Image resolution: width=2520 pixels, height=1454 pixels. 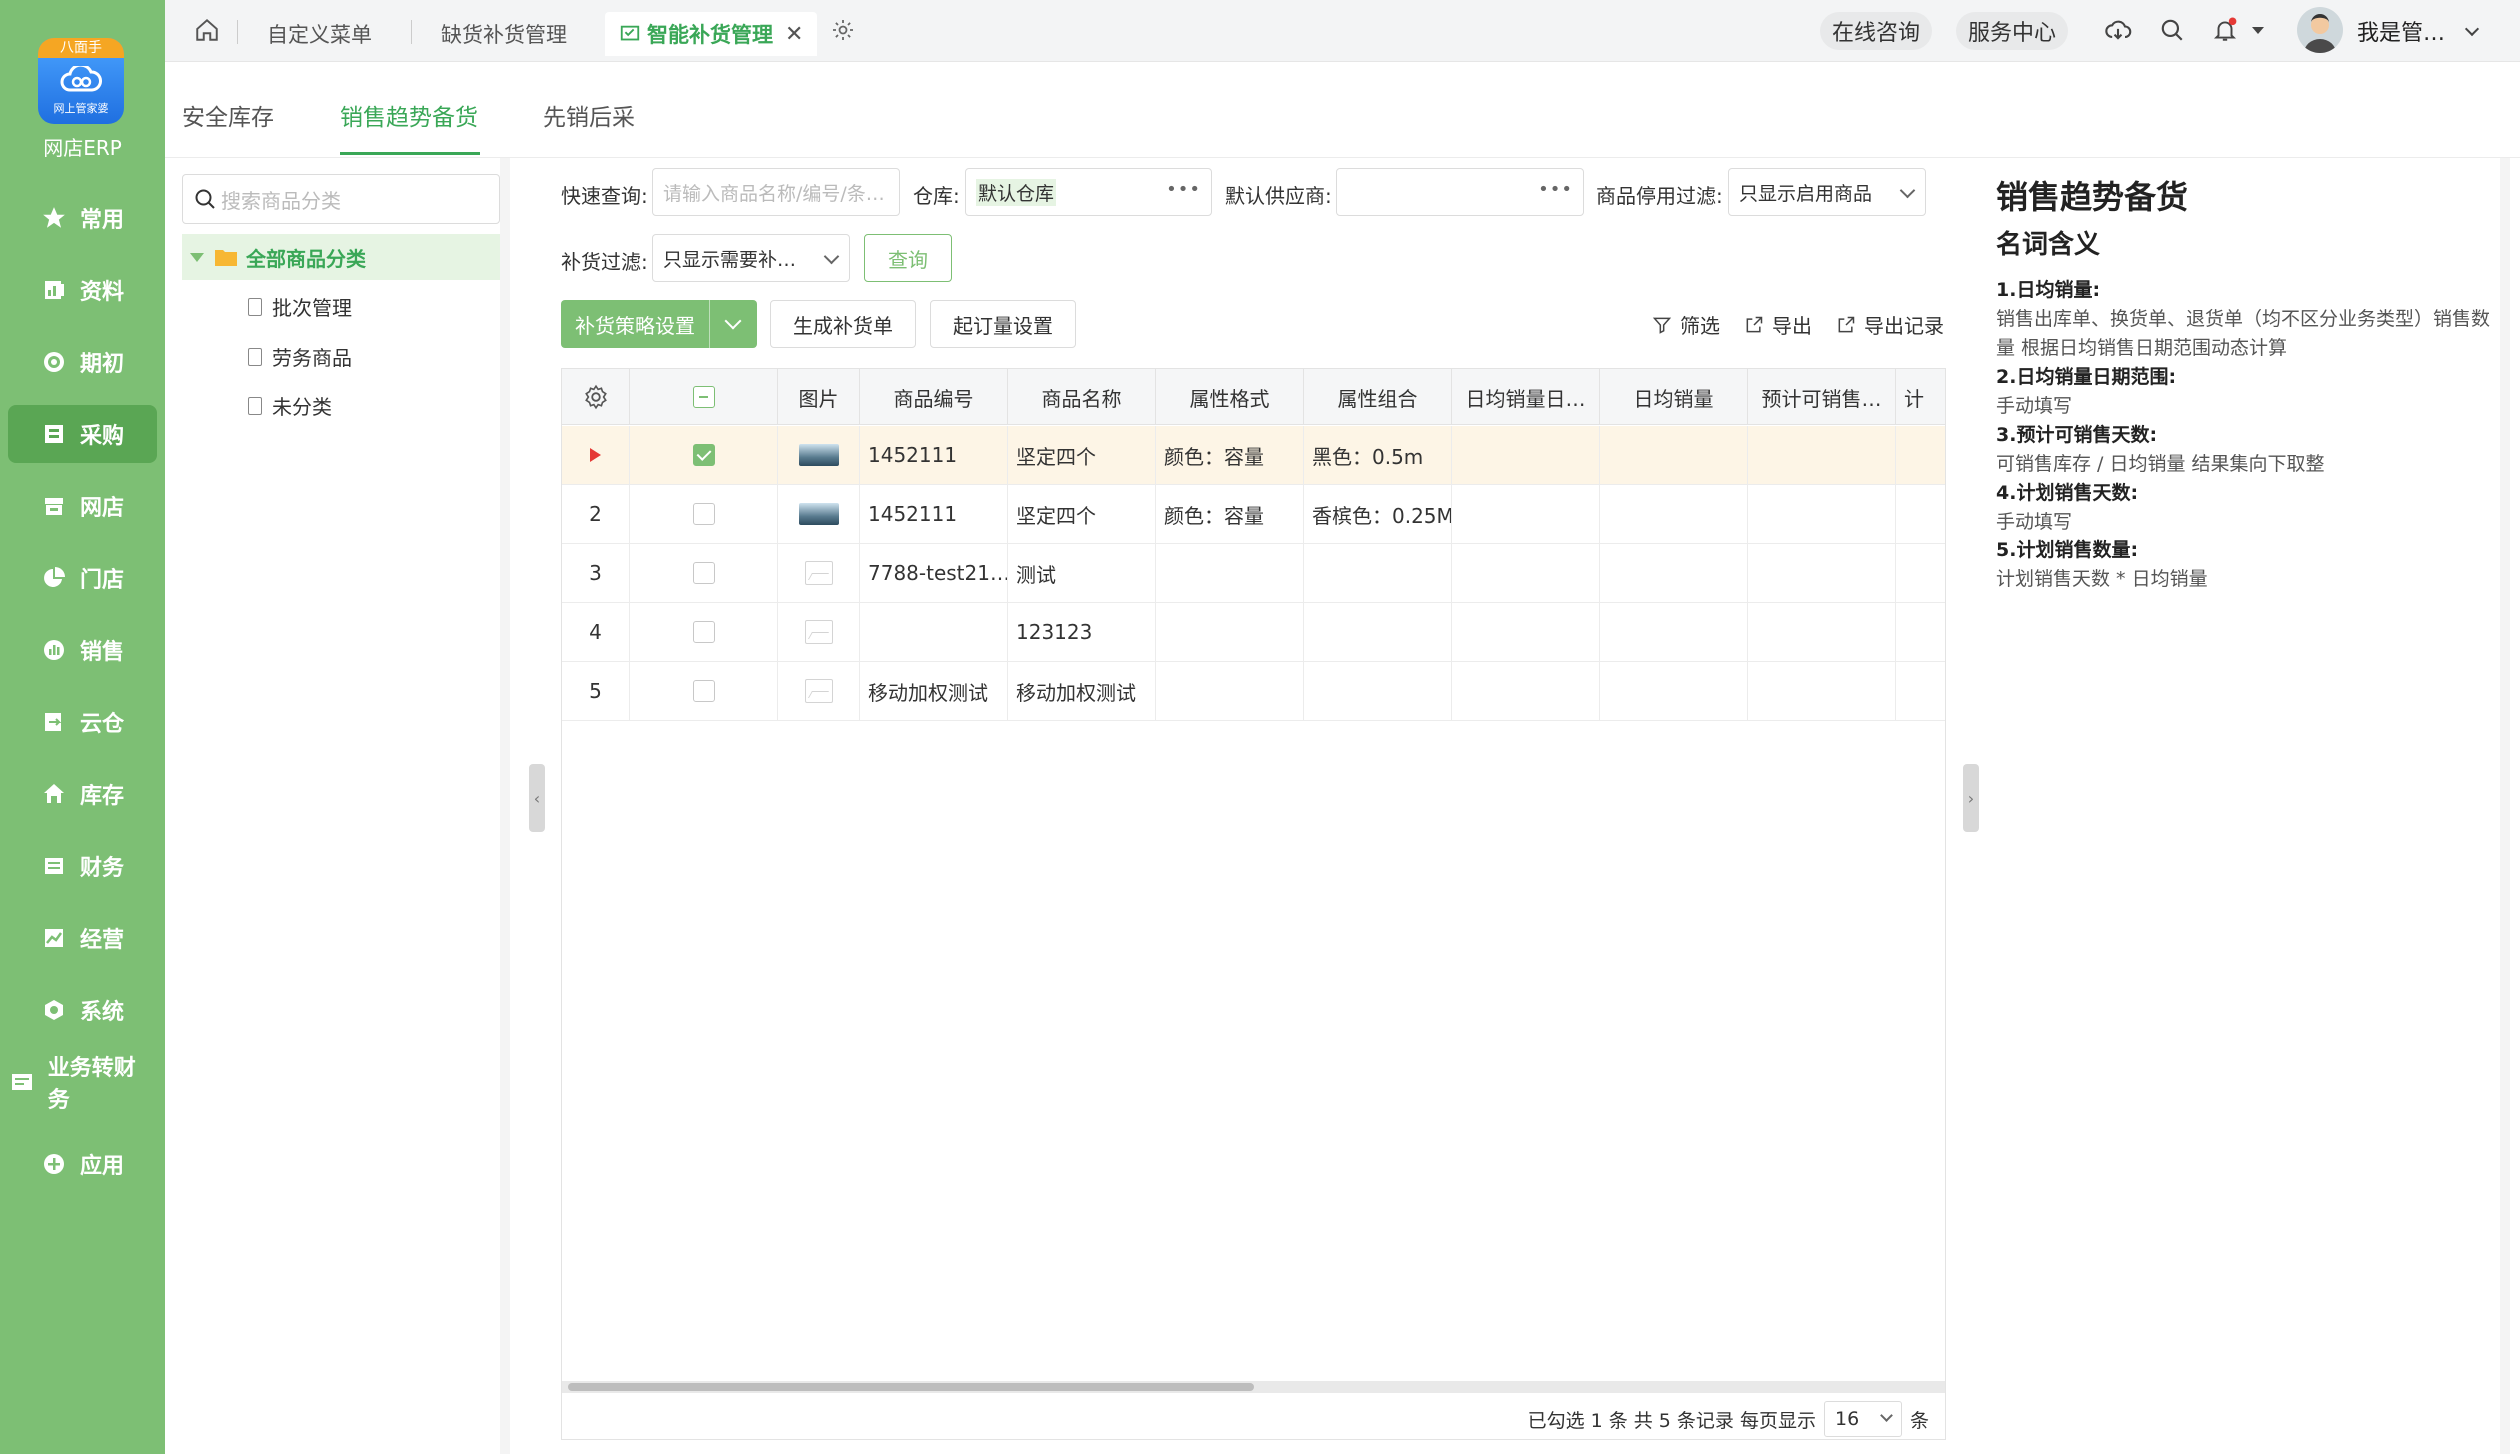 I want to click on tree-item-uncategorized: 未分类, so click(x=290, y=405).